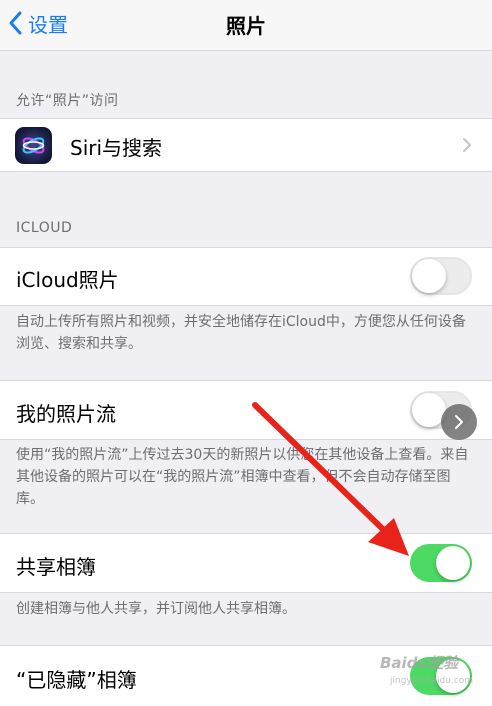 Image resolution: width=492 pixels, height=706 pixels. What do you see at coordinates (432, 681) in the screenshot?
I see `baidu-watermark-url: jingyan.baidu.com` at bounding box center [432, 681].